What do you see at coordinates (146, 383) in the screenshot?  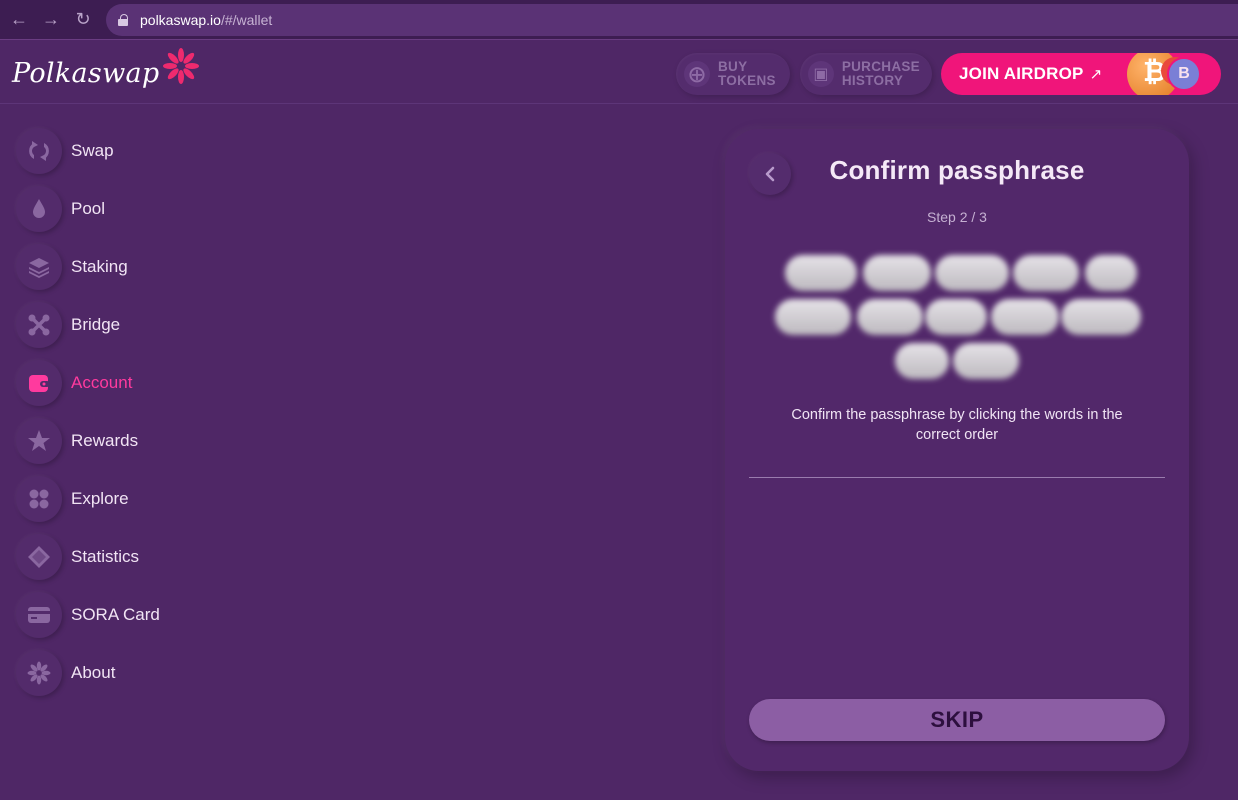 I see `sidebar-item-account: Account` at bounding box center [146, 383].